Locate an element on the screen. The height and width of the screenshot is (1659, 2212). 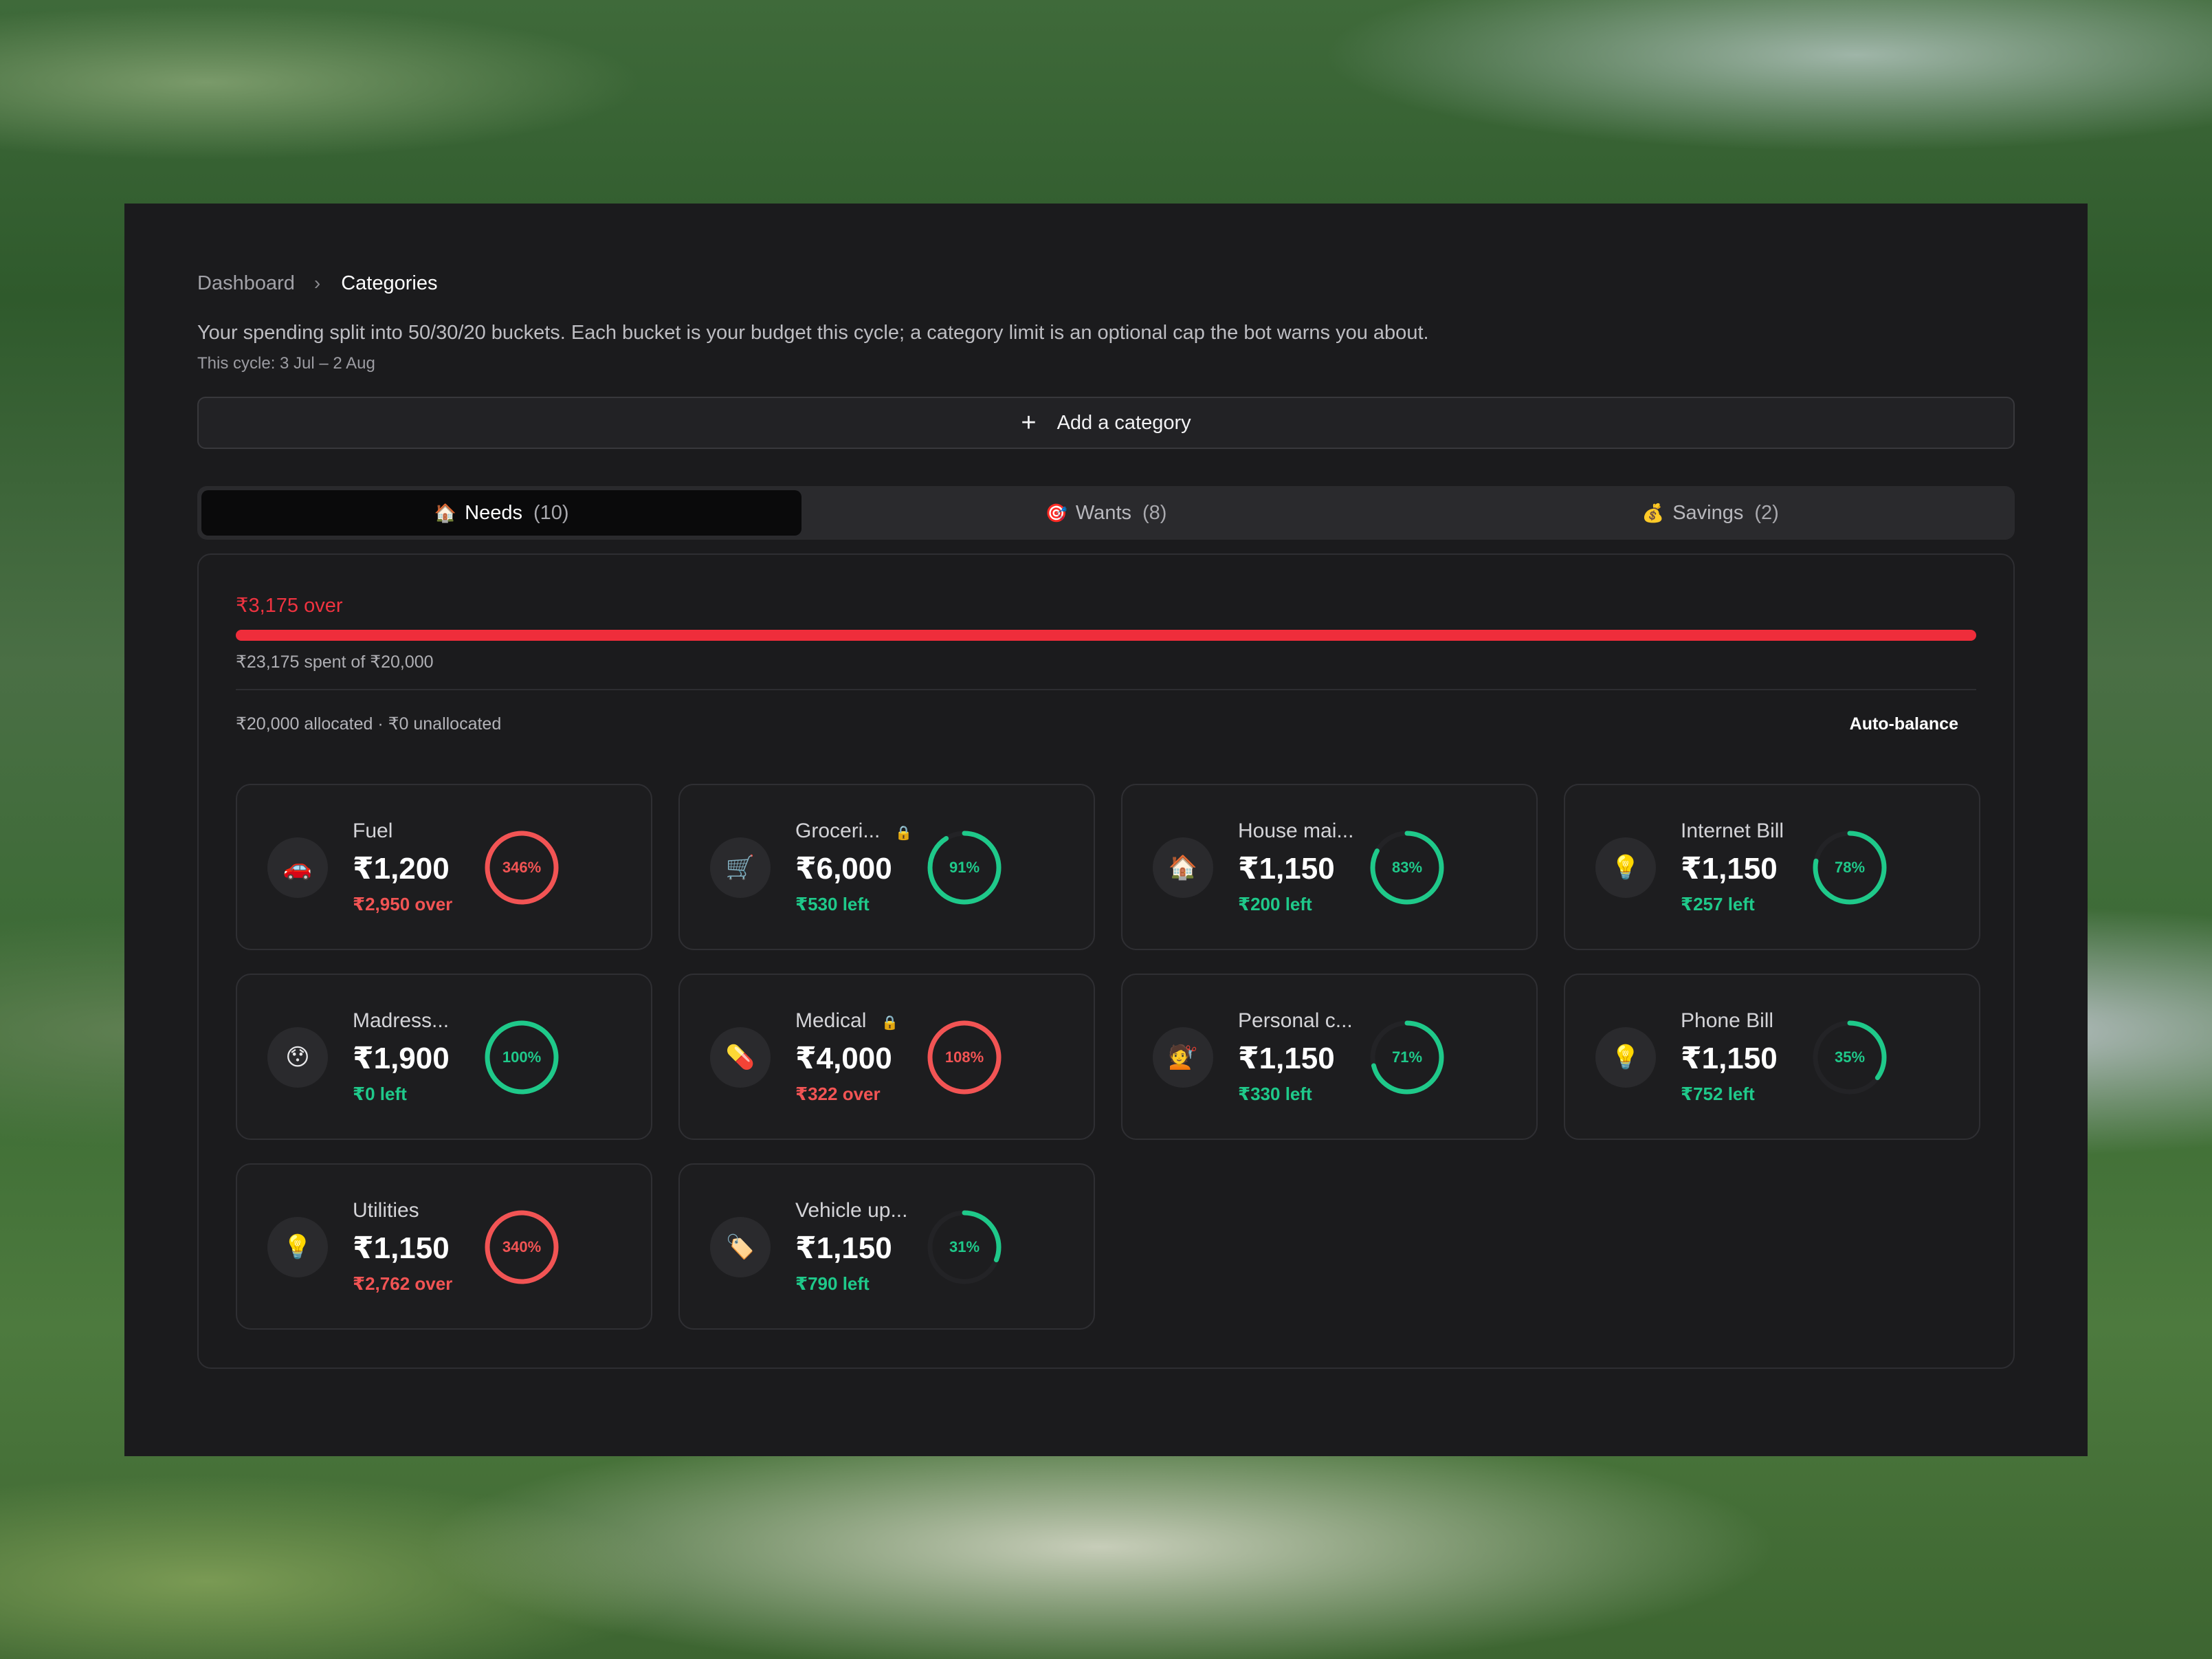
category-name: Fuel is located at coordinates (372, 831).